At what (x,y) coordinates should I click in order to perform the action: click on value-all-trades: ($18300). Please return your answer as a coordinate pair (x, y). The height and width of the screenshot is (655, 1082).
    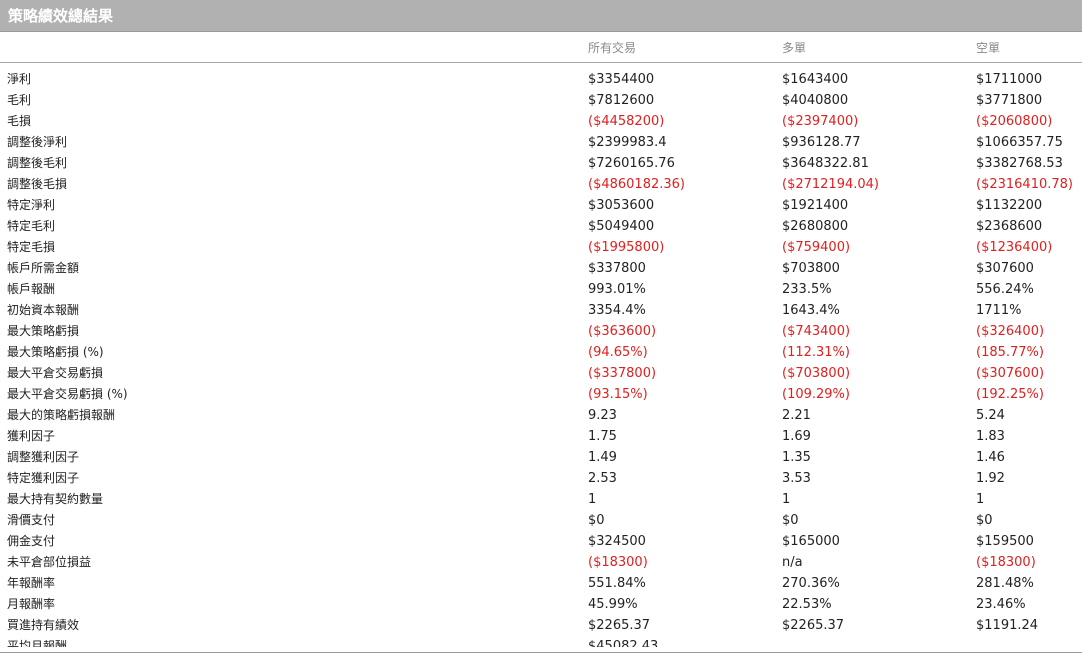
    Looking at the image, I should click on (618, 562).